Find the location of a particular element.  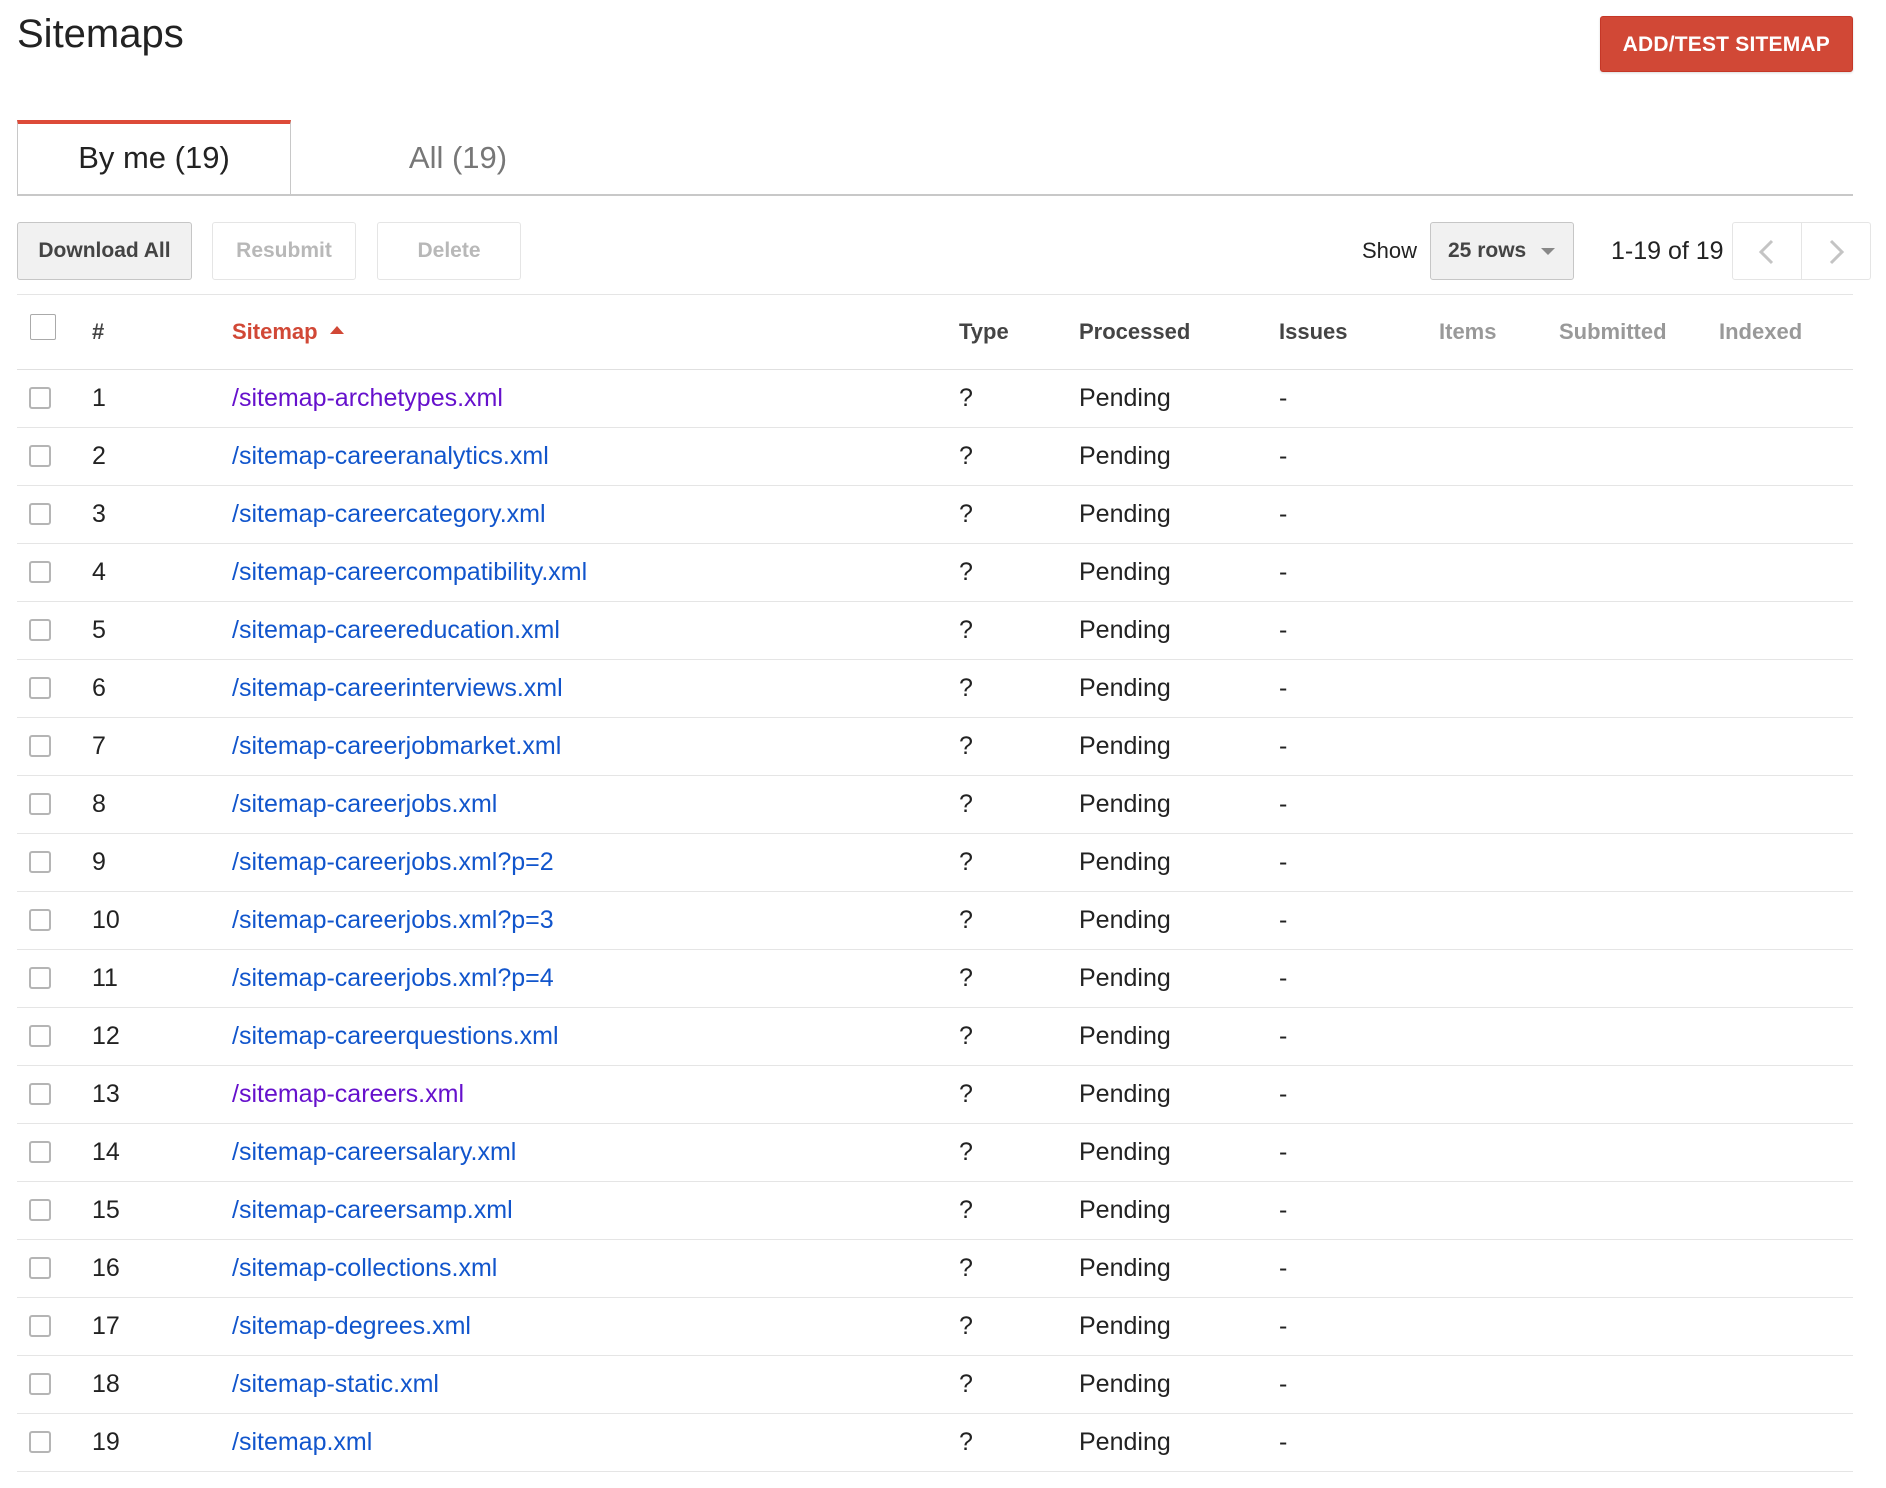

sitemap-link: /sitemap-careerjobs.xml?p=3 is located at coordinates (393, 920).